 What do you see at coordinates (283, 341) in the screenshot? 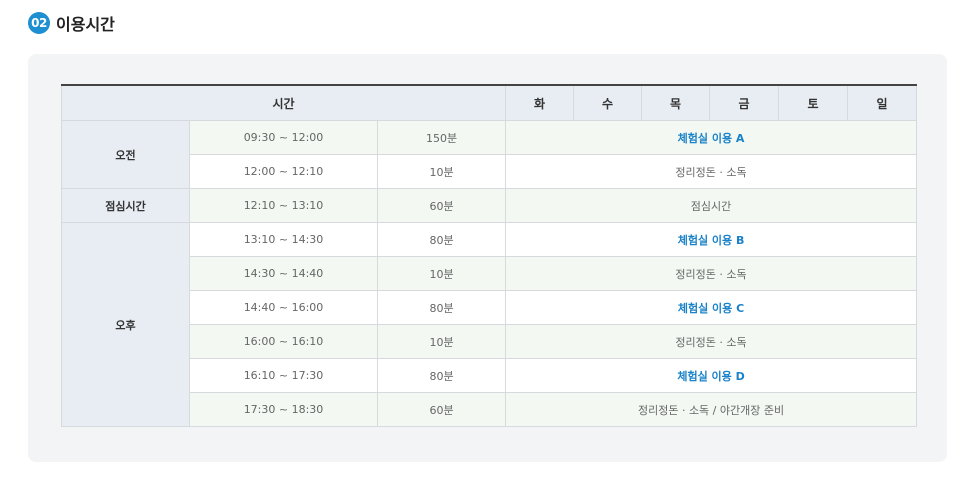
I see `time-cell: 16:00 ~ 16:10` at bounding box center [283, 341].